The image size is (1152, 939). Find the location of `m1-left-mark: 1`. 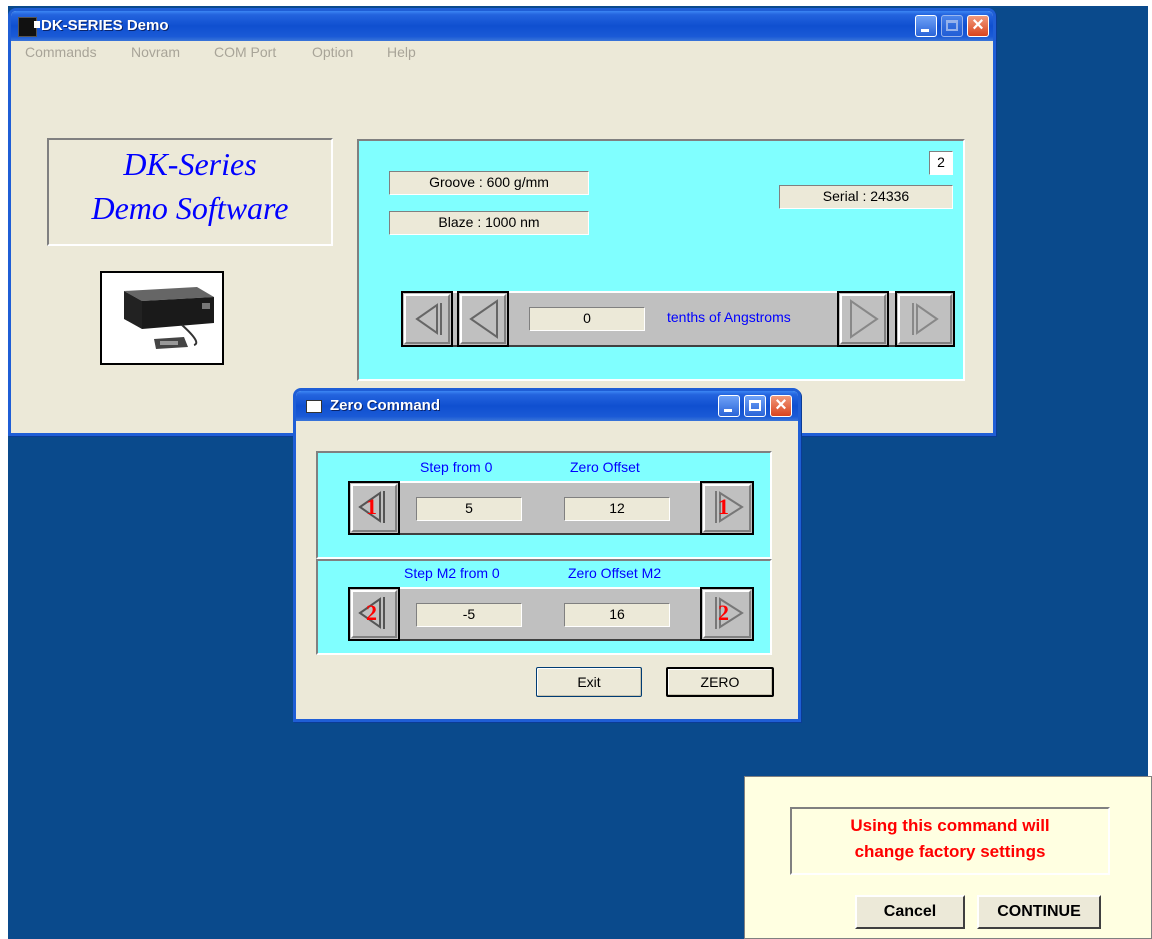

m1-left-mark: 1 is located at coordinates (371, 506).